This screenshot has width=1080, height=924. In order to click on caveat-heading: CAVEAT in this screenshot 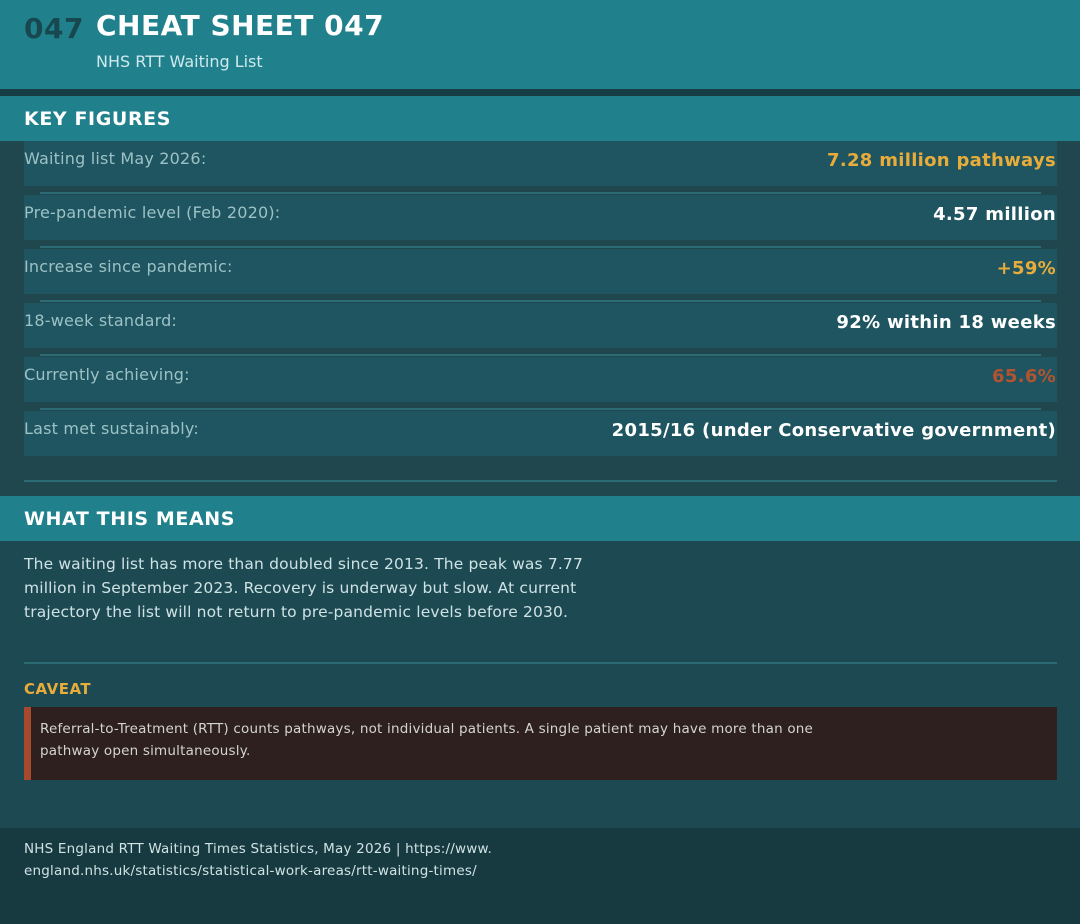, I will do `click(58, 689)`.